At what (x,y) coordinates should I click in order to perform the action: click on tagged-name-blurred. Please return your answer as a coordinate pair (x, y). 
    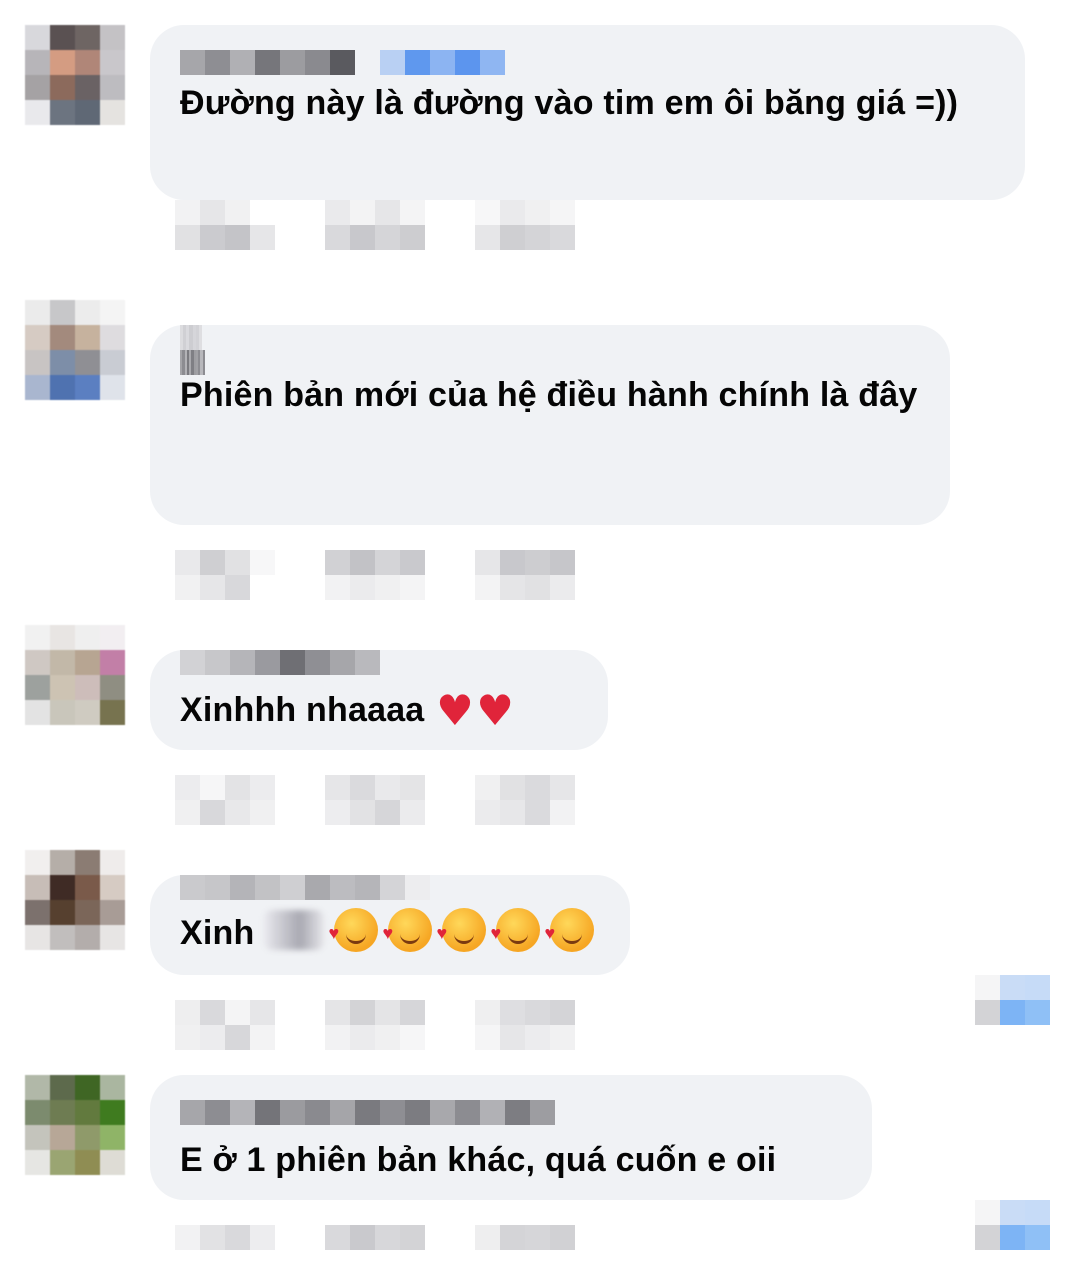
    Looking at the image, I should click on (294, 930).